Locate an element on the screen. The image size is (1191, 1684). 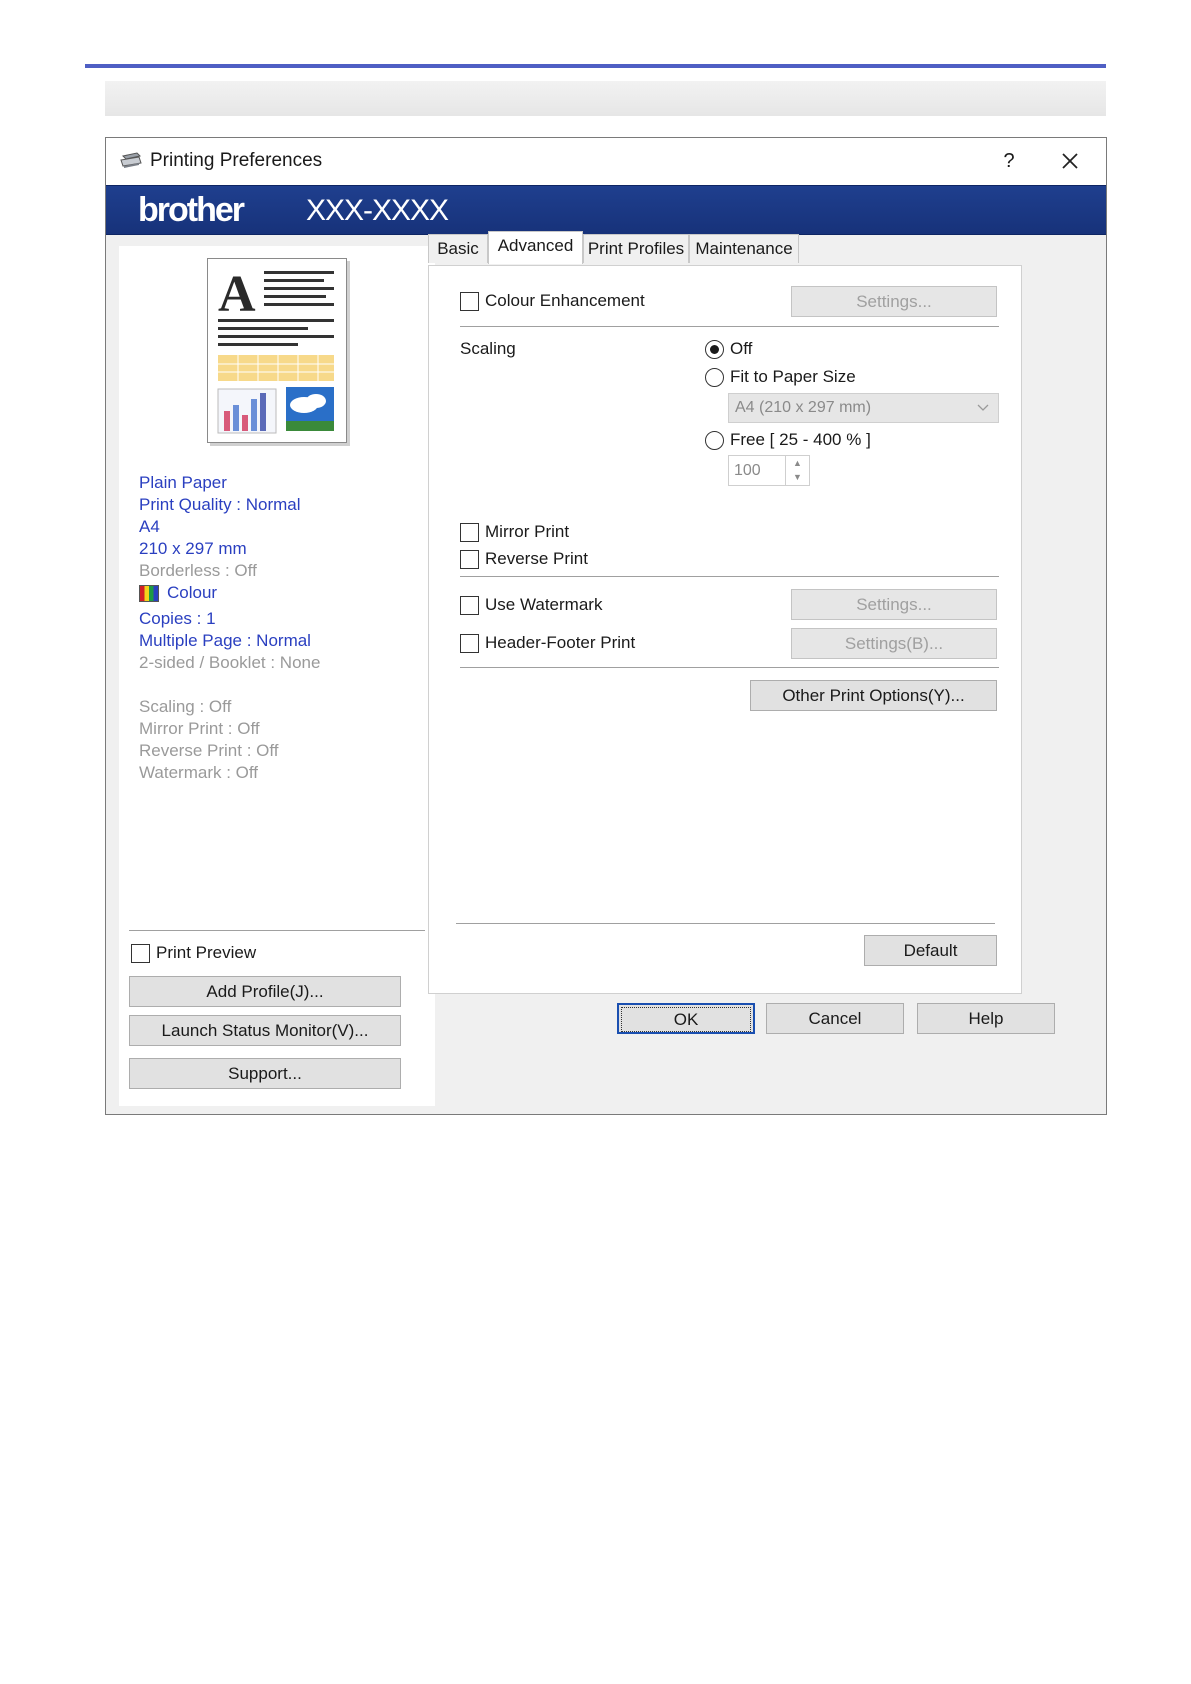
summary-colour: Colour is located at coordinates (192, 592).